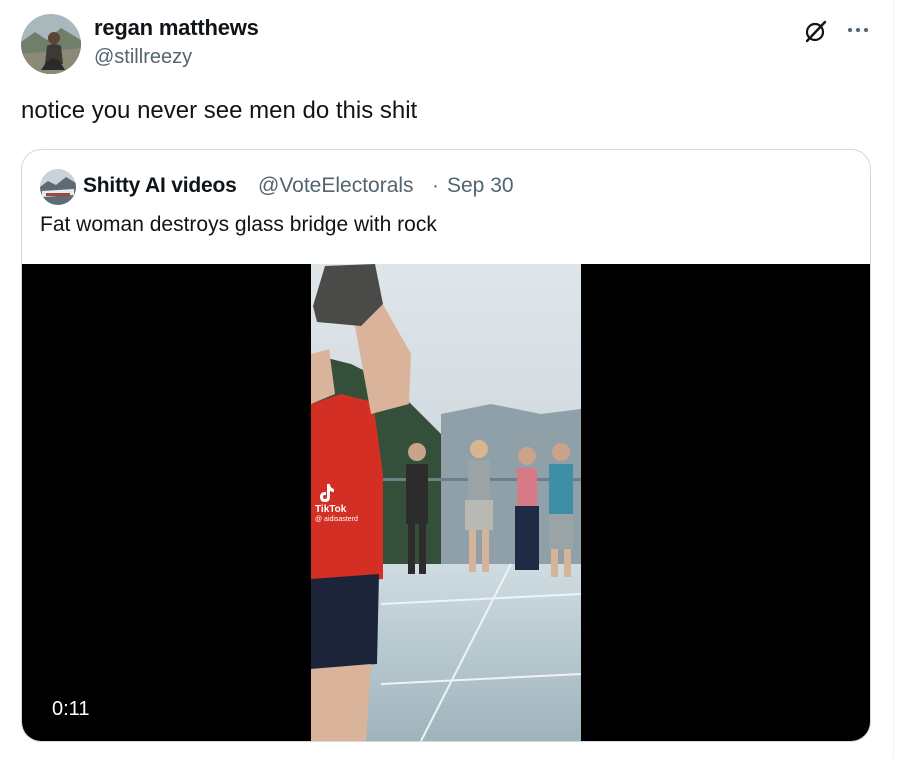 The width and height of the screenshot is (898, 758). What do you see at coordinates (143, 57) in the screenshot?
I see `author-handle: @stillreezy` at bounding box center [143, 57].